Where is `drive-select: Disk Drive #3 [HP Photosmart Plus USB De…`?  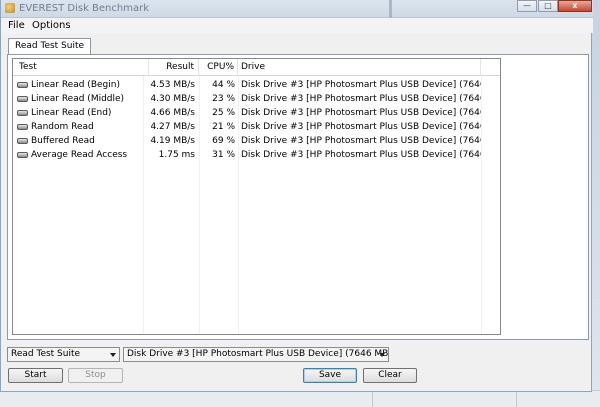
drive-select: Disk Drive #3 [HP Photosmart Plus USB De… is located at coordinates (256, 354).